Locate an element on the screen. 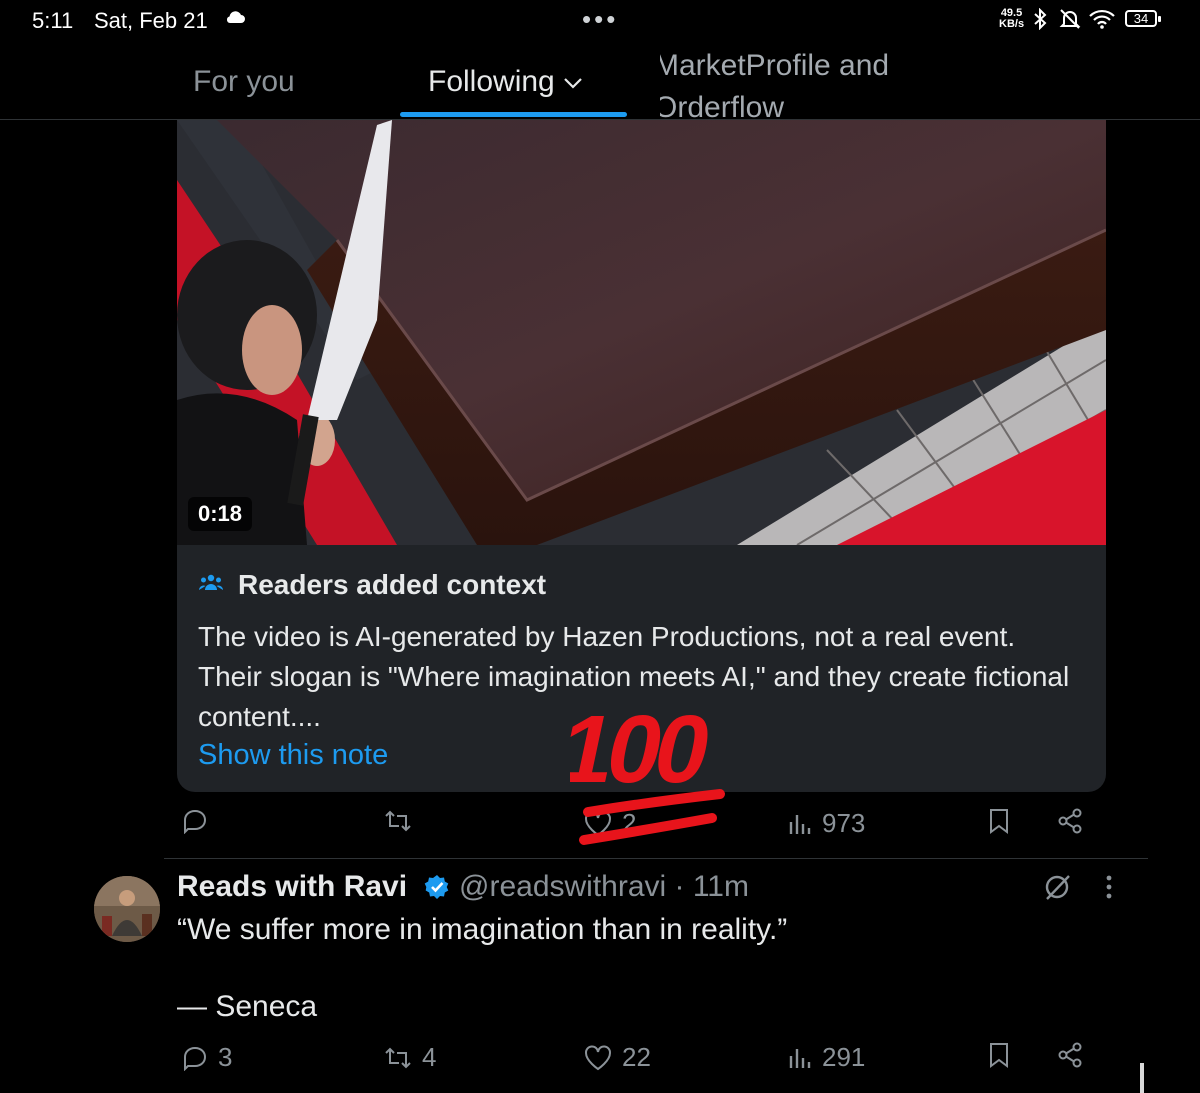 The width and height of the screenshot is (1200, 1093). more-dots-icon: ••• is located at coordinates (600, 19).